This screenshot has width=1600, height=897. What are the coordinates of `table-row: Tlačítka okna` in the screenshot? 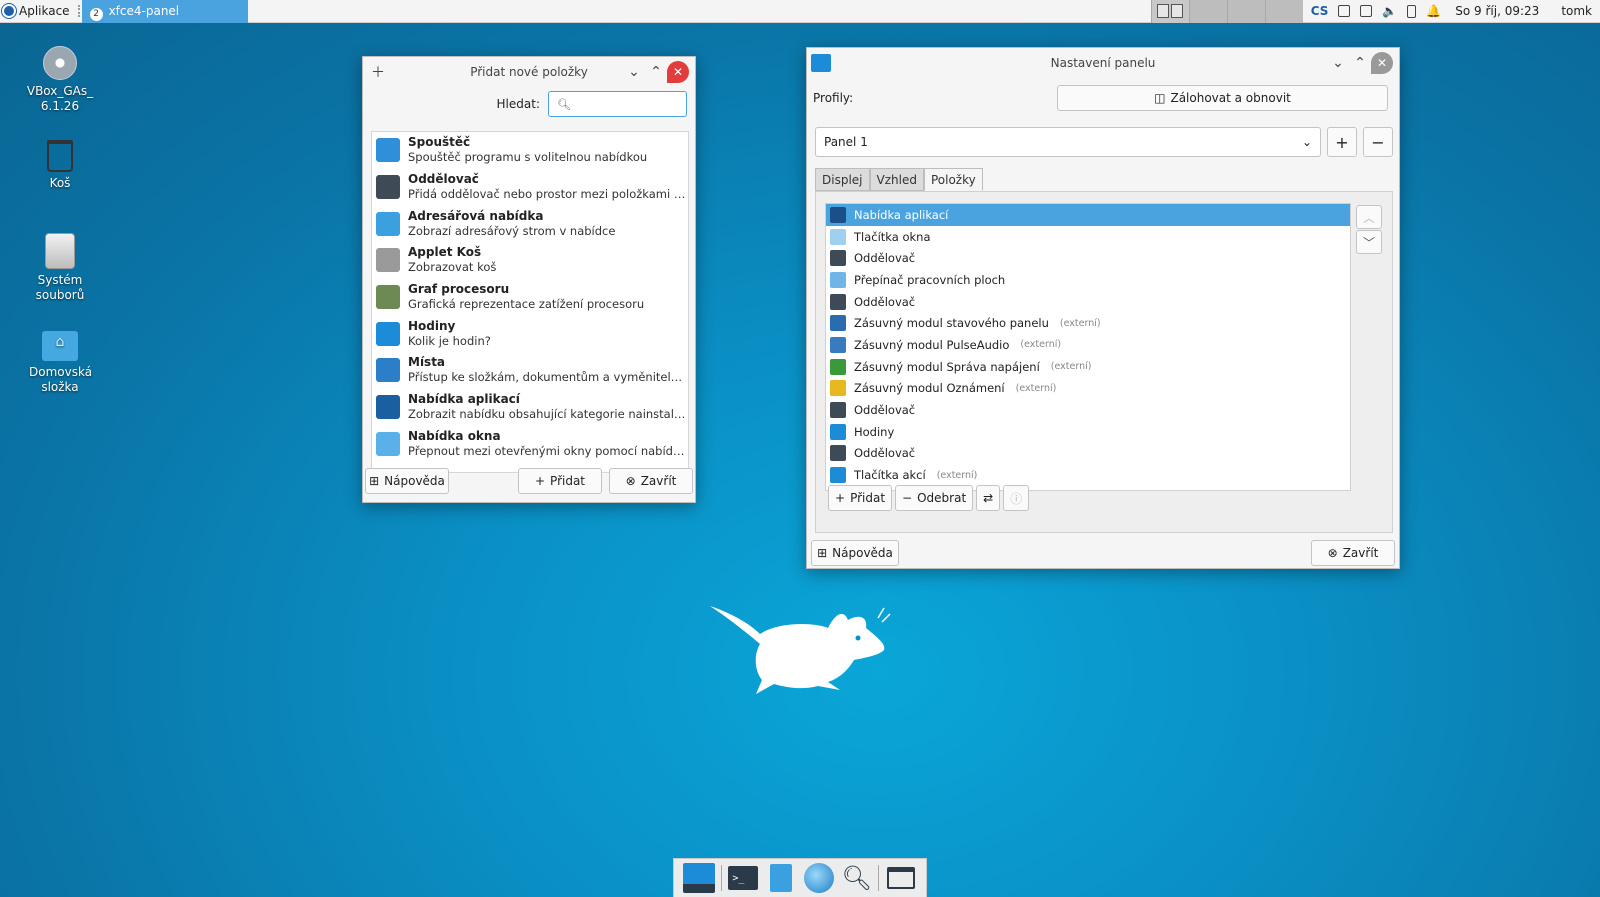 It's located at (1088, 237).